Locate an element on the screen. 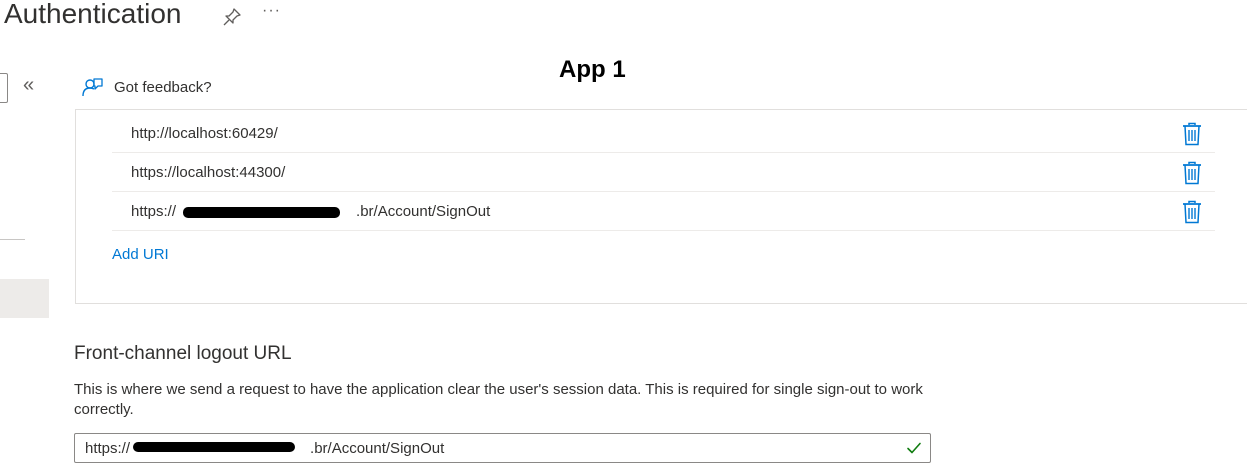 The image size is (1247, 476). sidebar-item-selected is located at coordinates (24, 298).